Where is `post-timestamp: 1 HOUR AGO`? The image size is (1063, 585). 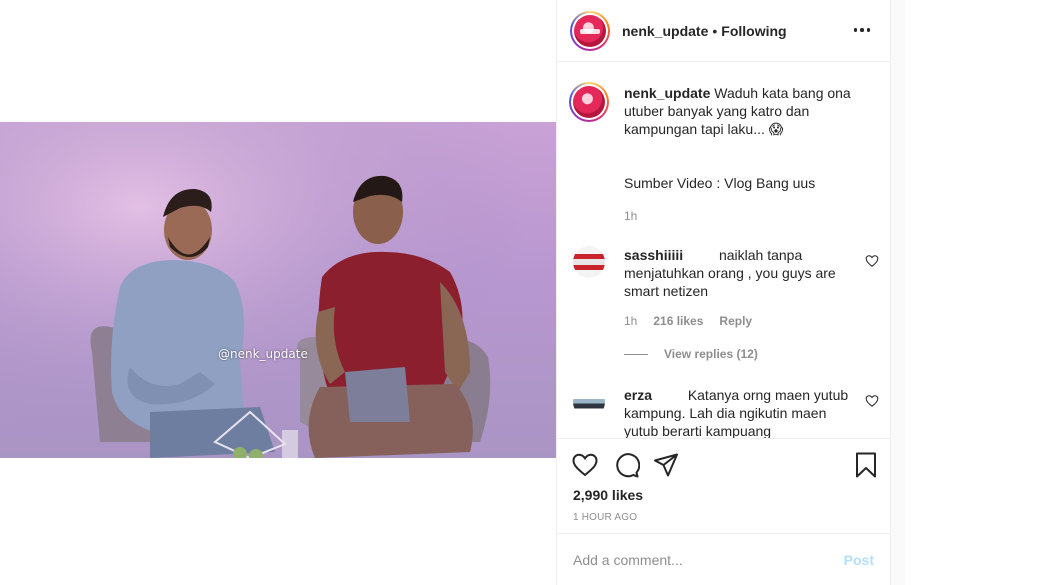
post-timestamp: 1 HOUR AGO is located at coordinates (605, 517).